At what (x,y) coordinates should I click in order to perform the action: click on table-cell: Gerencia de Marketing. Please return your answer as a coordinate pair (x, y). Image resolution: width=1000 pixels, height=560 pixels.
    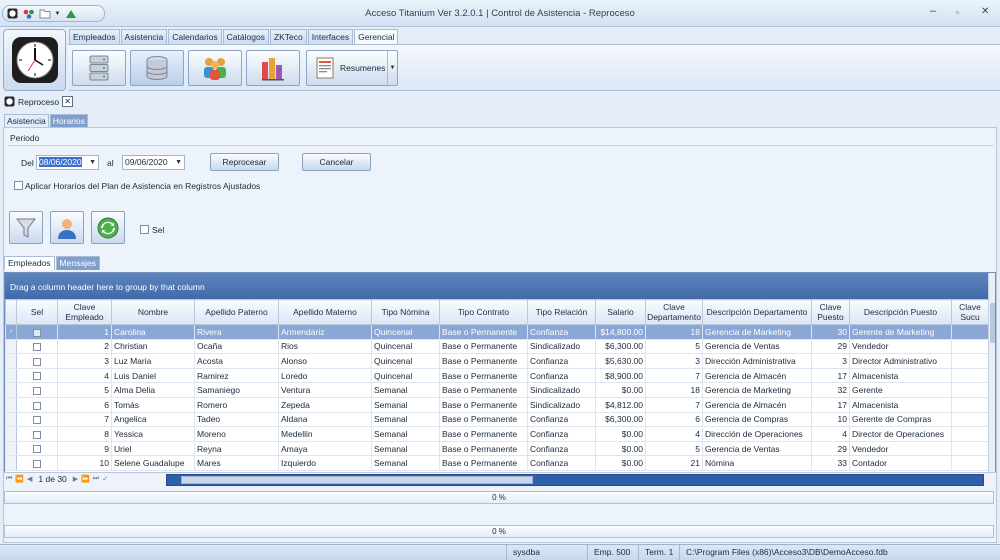
    Looking at the image, I should click on (757, 390).